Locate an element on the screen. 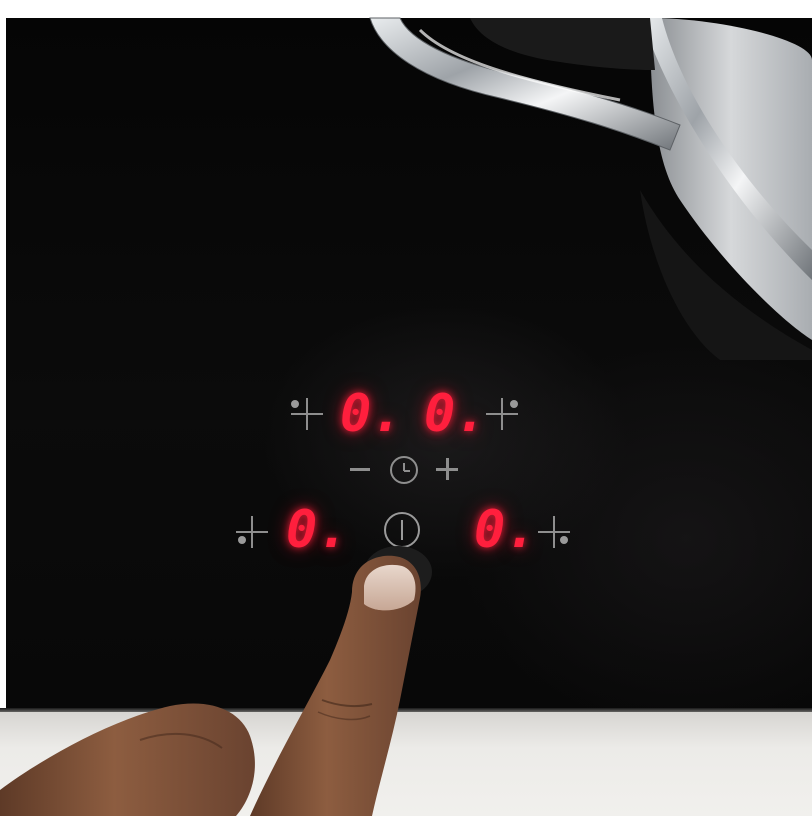 The image size is (812, 816). fingernail is located at coordinates (390, 587).